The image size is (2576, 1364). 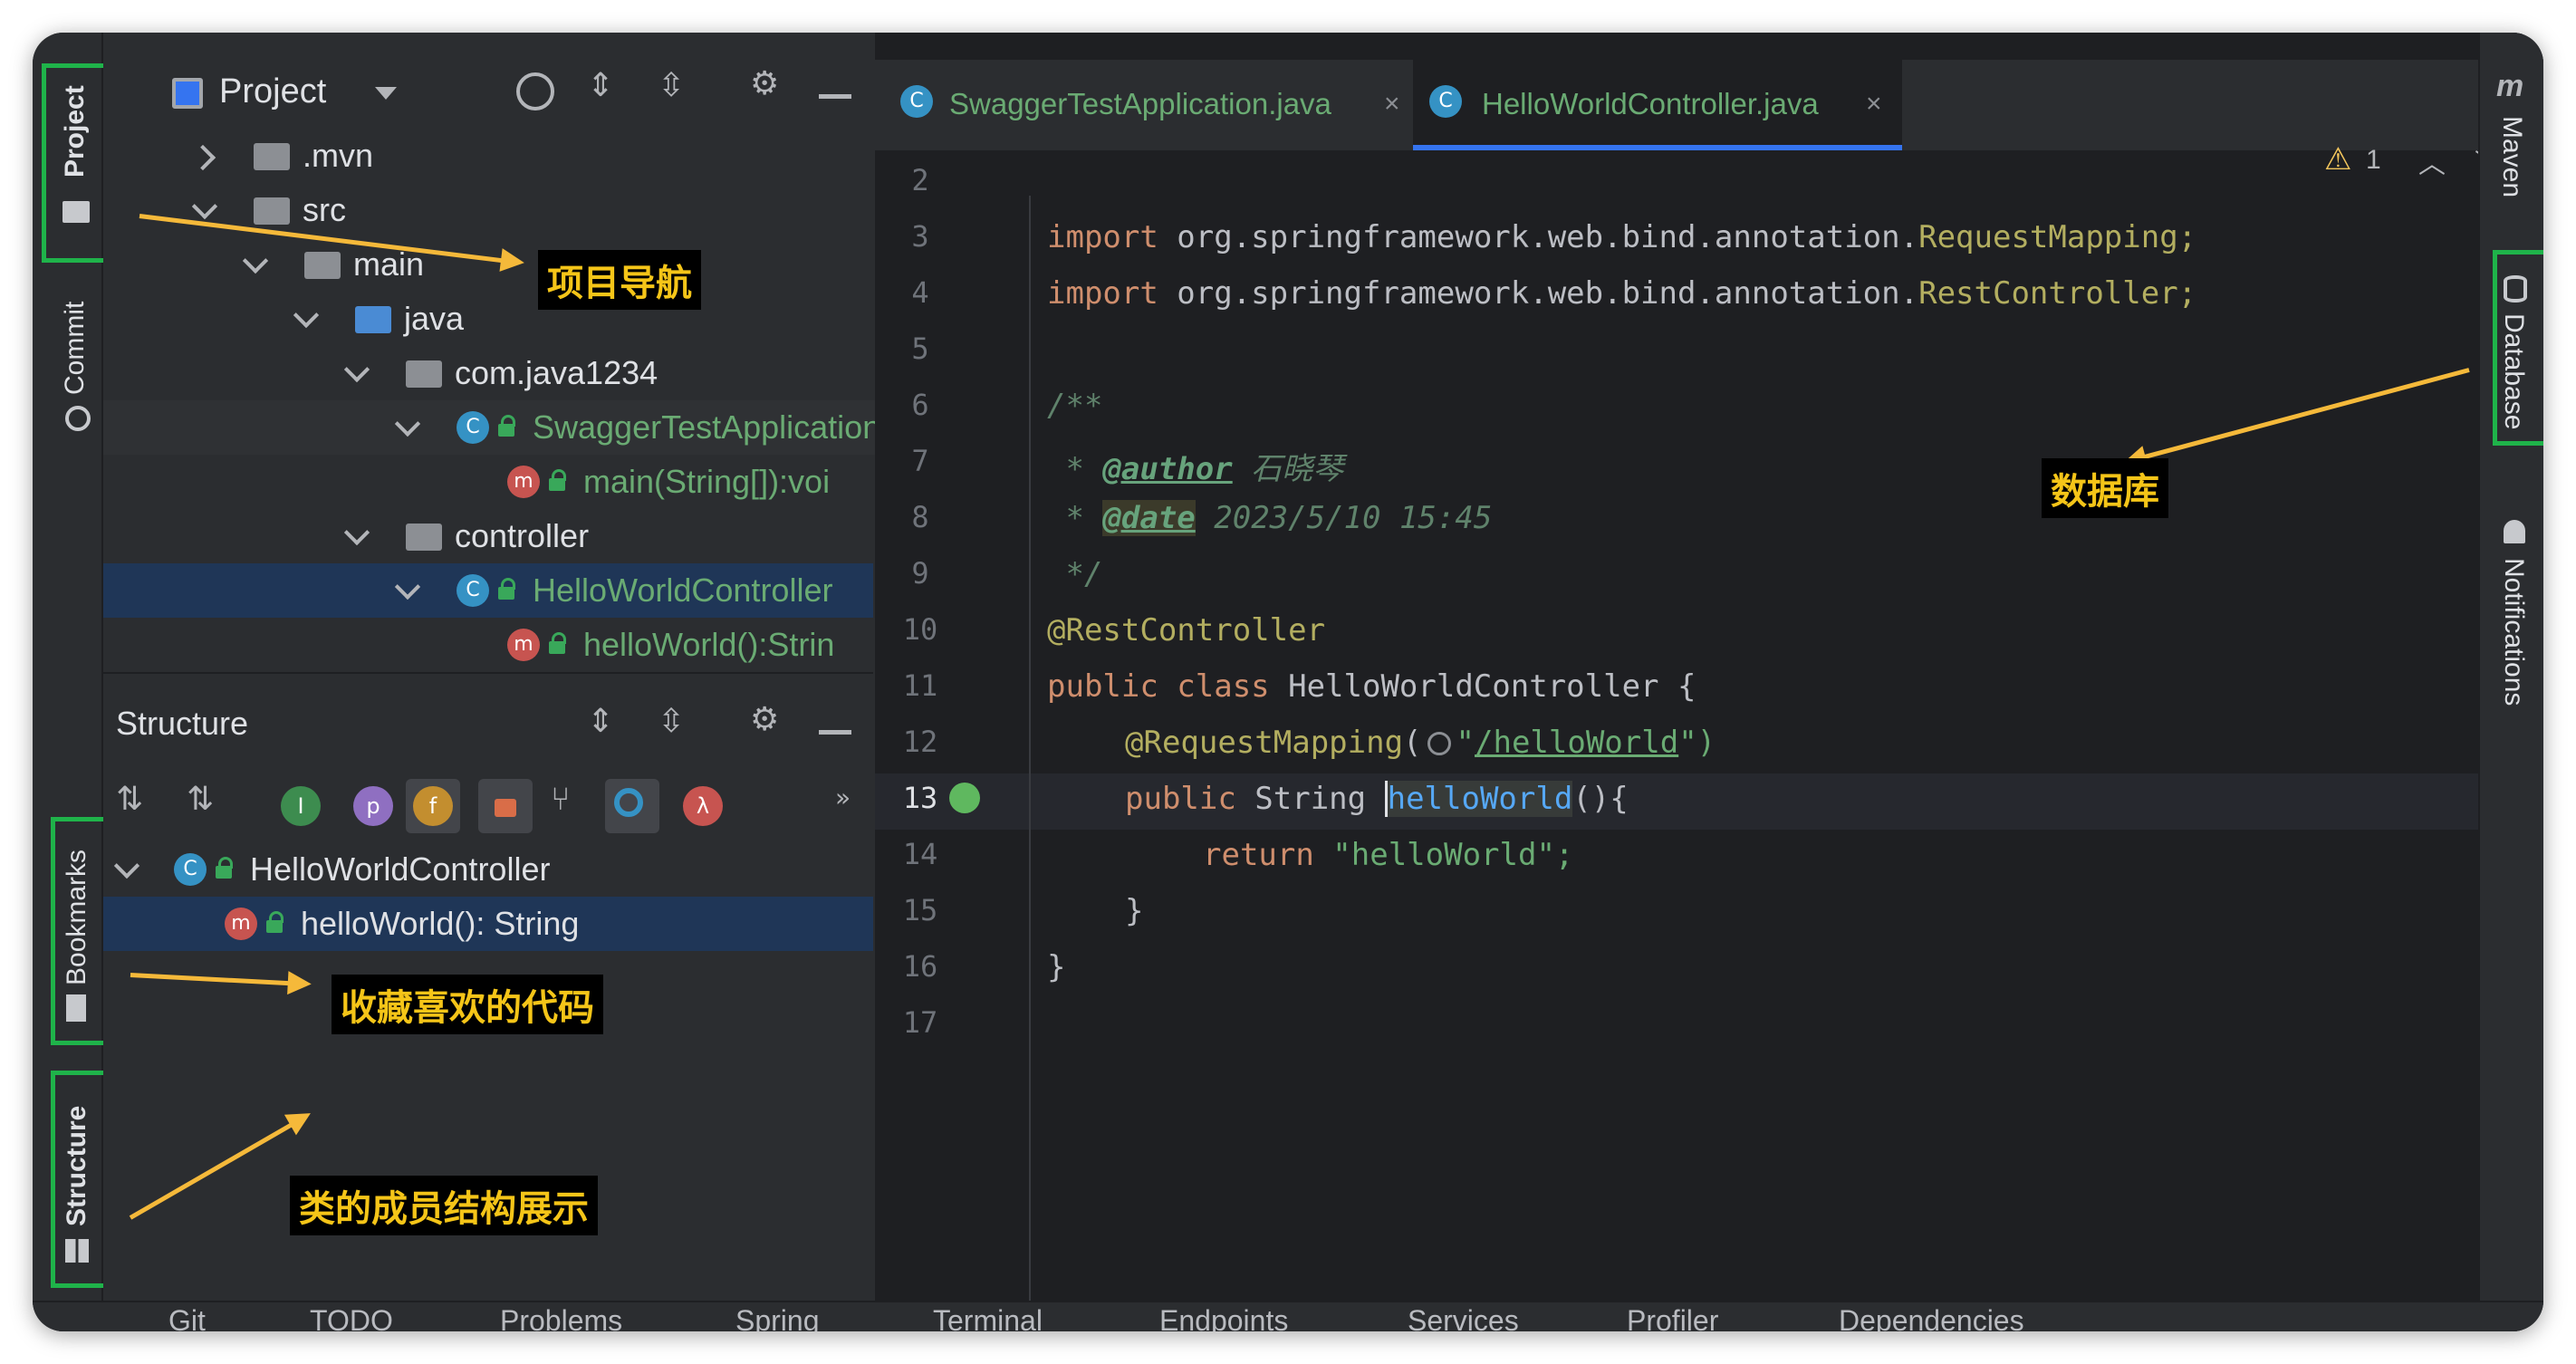 What do you see at coordinates (2514, 531) in the screenshot?
I see `bell-icon` at bounding box center [2514, 531].